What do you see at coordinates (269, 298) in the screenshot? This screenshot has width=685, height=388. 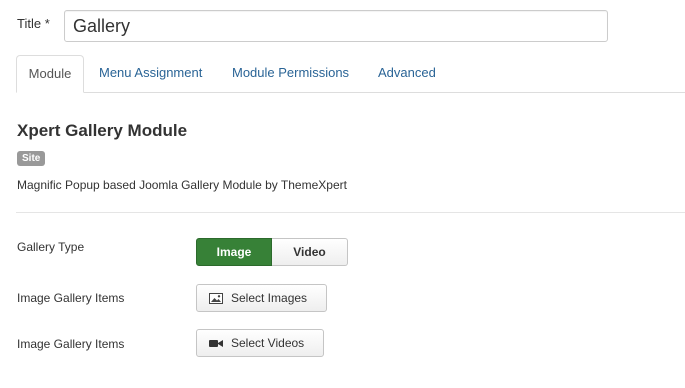 I see `select-images-label: Select Images` at bounding box center [269, 298].